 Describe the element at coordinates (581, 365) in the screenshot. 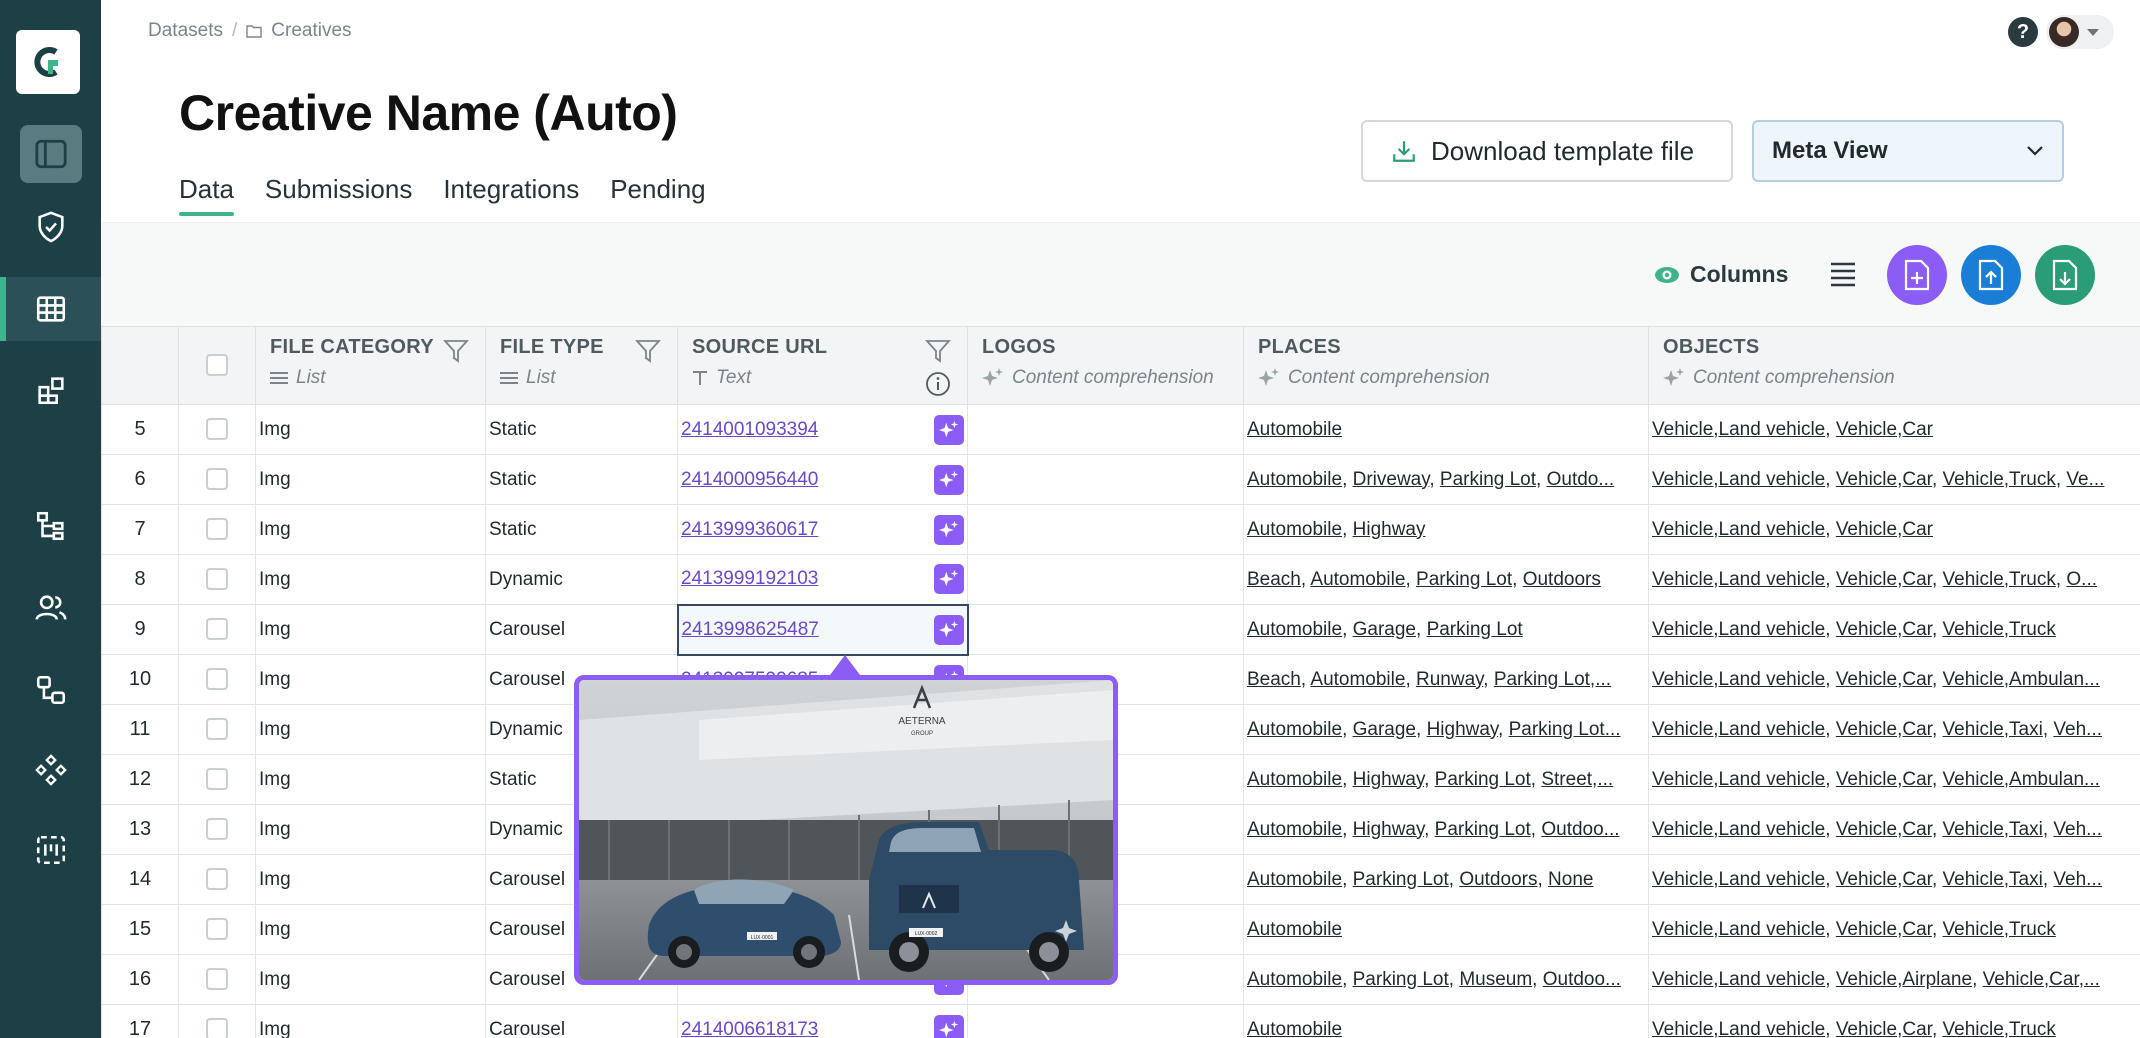

I see `column-header: FILE TYPE List` at that location.